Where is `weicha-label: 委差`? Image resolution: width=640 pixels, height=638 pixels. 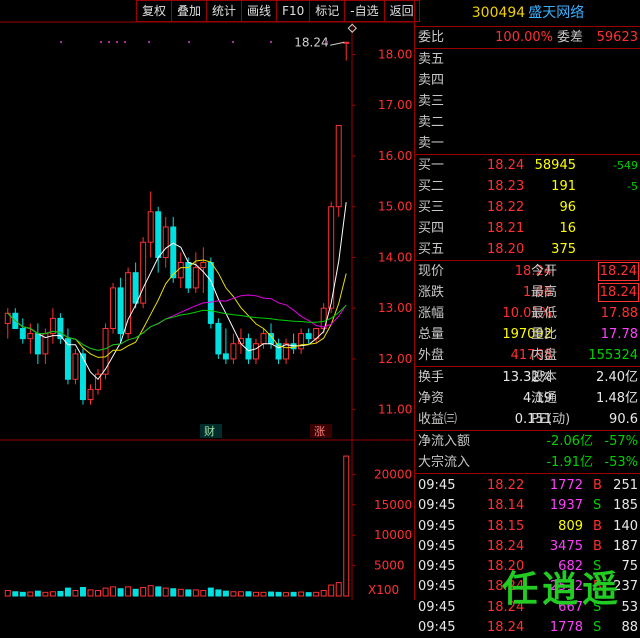
weicha-label: 委差 is located at coordinates (570, 37).